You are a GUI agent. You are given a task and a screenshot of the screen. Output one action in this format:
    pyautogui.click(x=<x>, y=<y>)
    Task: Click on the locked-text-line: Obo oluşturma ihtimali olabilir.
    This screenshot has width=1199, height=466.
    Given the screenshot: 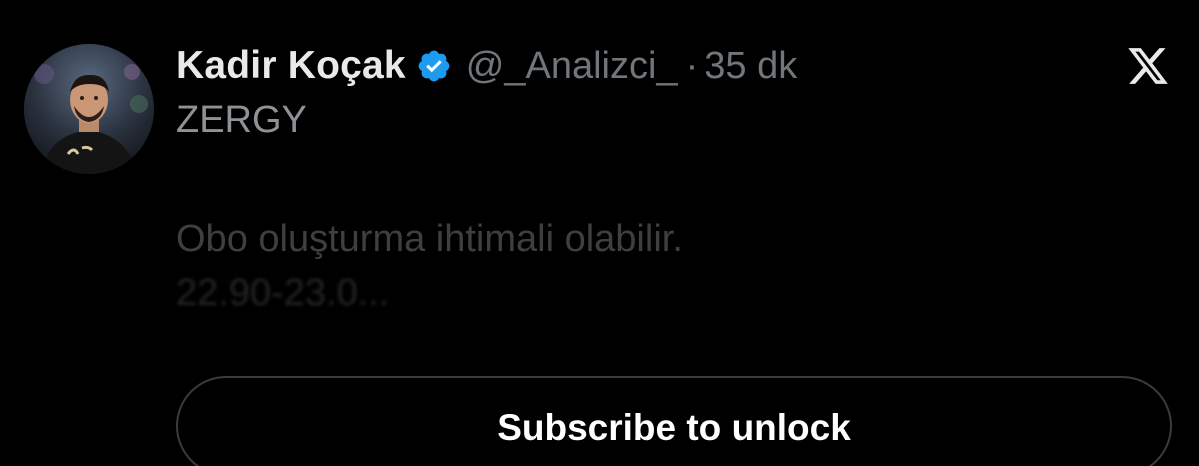 What is the action you would take?
    pyautogui.click(x=429, y=239)
    